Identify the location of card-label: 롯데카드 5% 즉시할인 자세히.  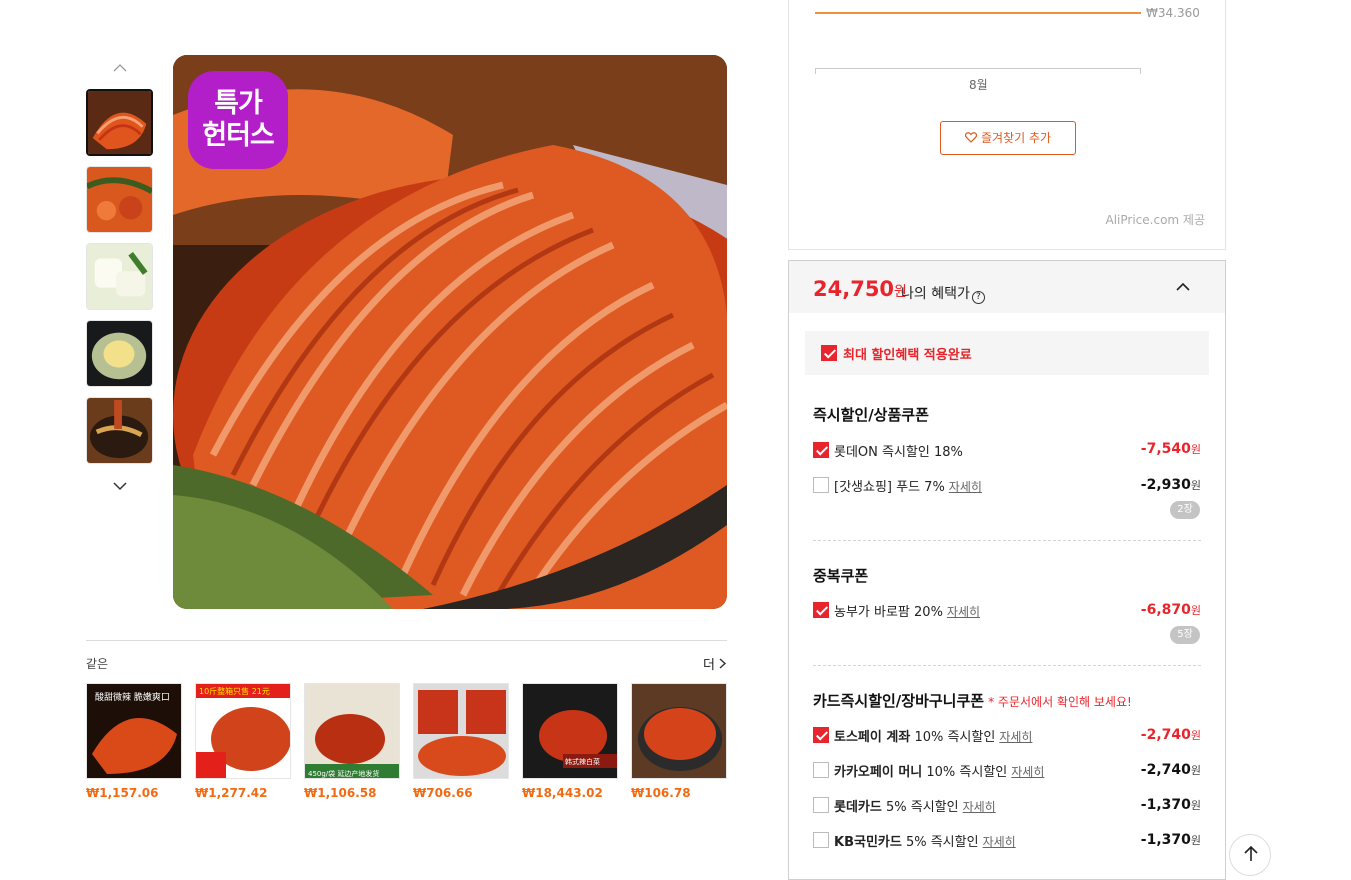
(915, 807).